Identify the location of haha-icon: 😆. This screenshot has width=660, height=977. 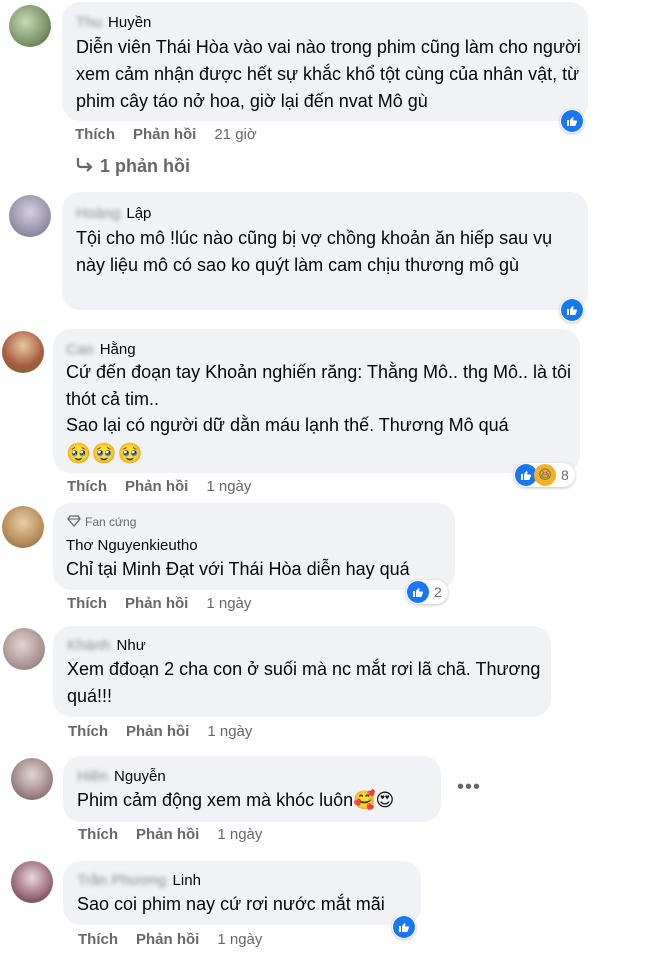
(545, 475).